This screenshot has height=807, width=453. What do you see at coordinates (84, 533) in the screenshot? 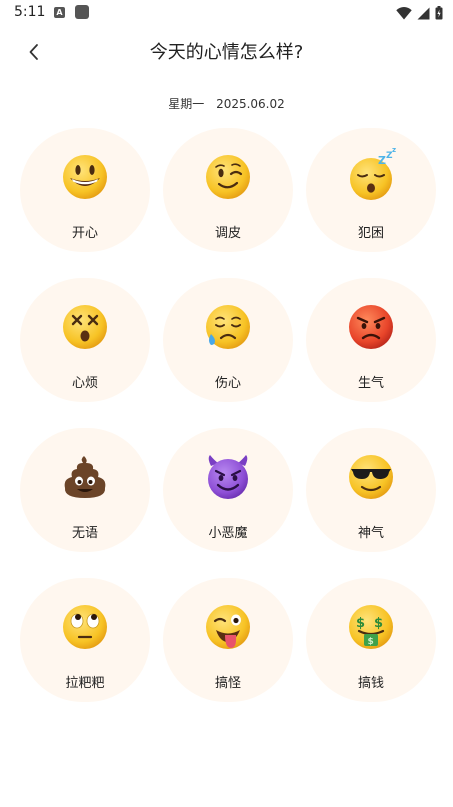
I see `mood-label: 无语` at bounding box center [84, 533].